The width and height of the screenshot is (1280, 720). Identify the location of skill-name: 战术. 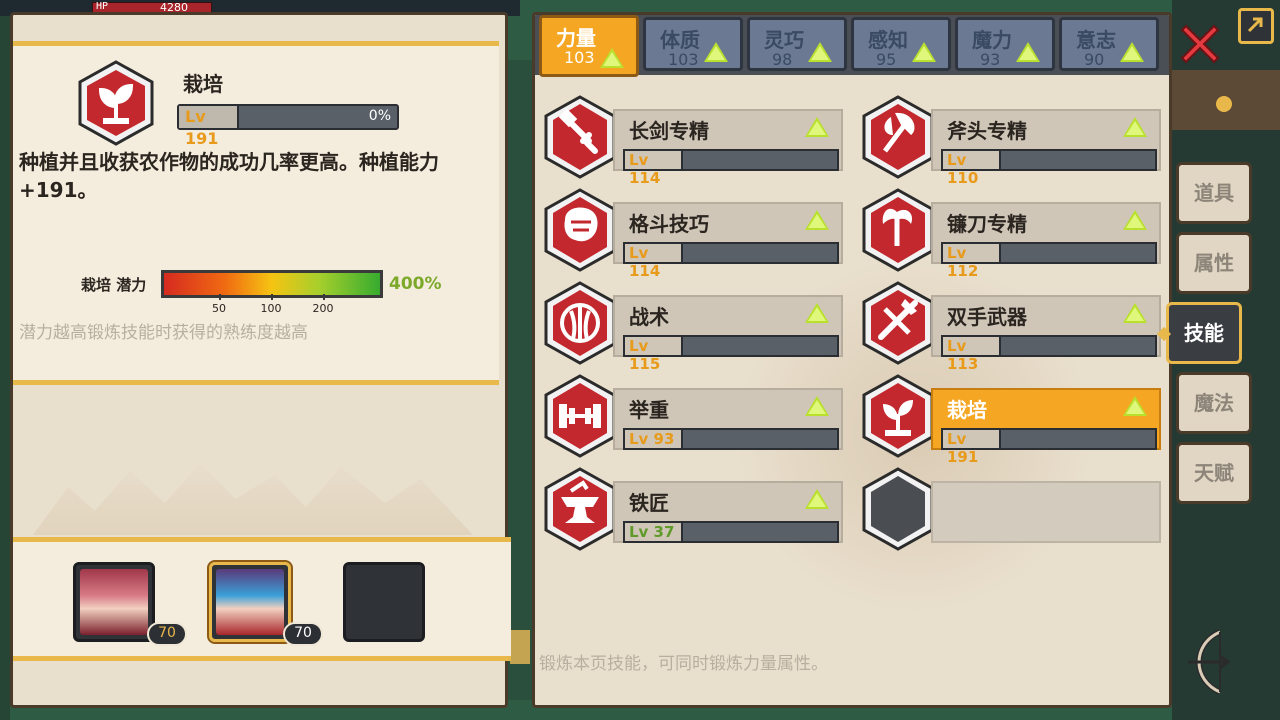
(649, 317).